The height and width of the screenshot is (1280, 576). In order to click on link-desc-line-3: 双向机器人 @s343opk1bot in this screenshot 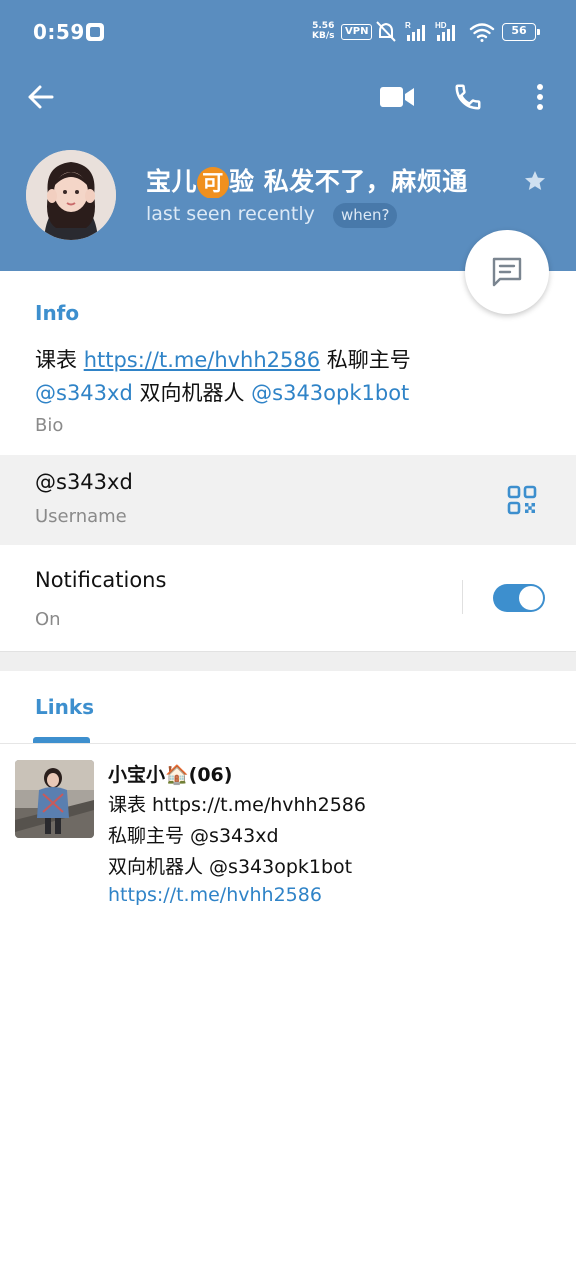, I will do `click(230, 867)`.